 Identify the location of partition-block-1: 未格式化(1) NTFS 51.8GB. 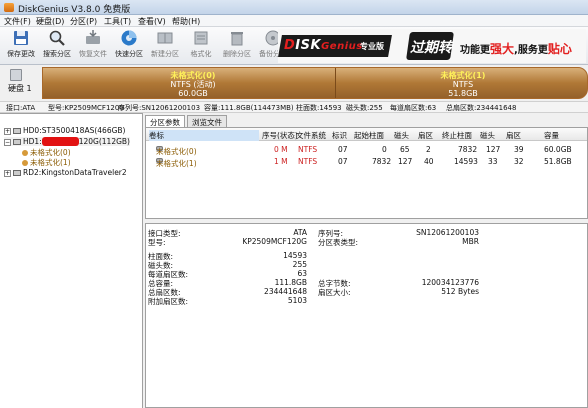
(463, 84).